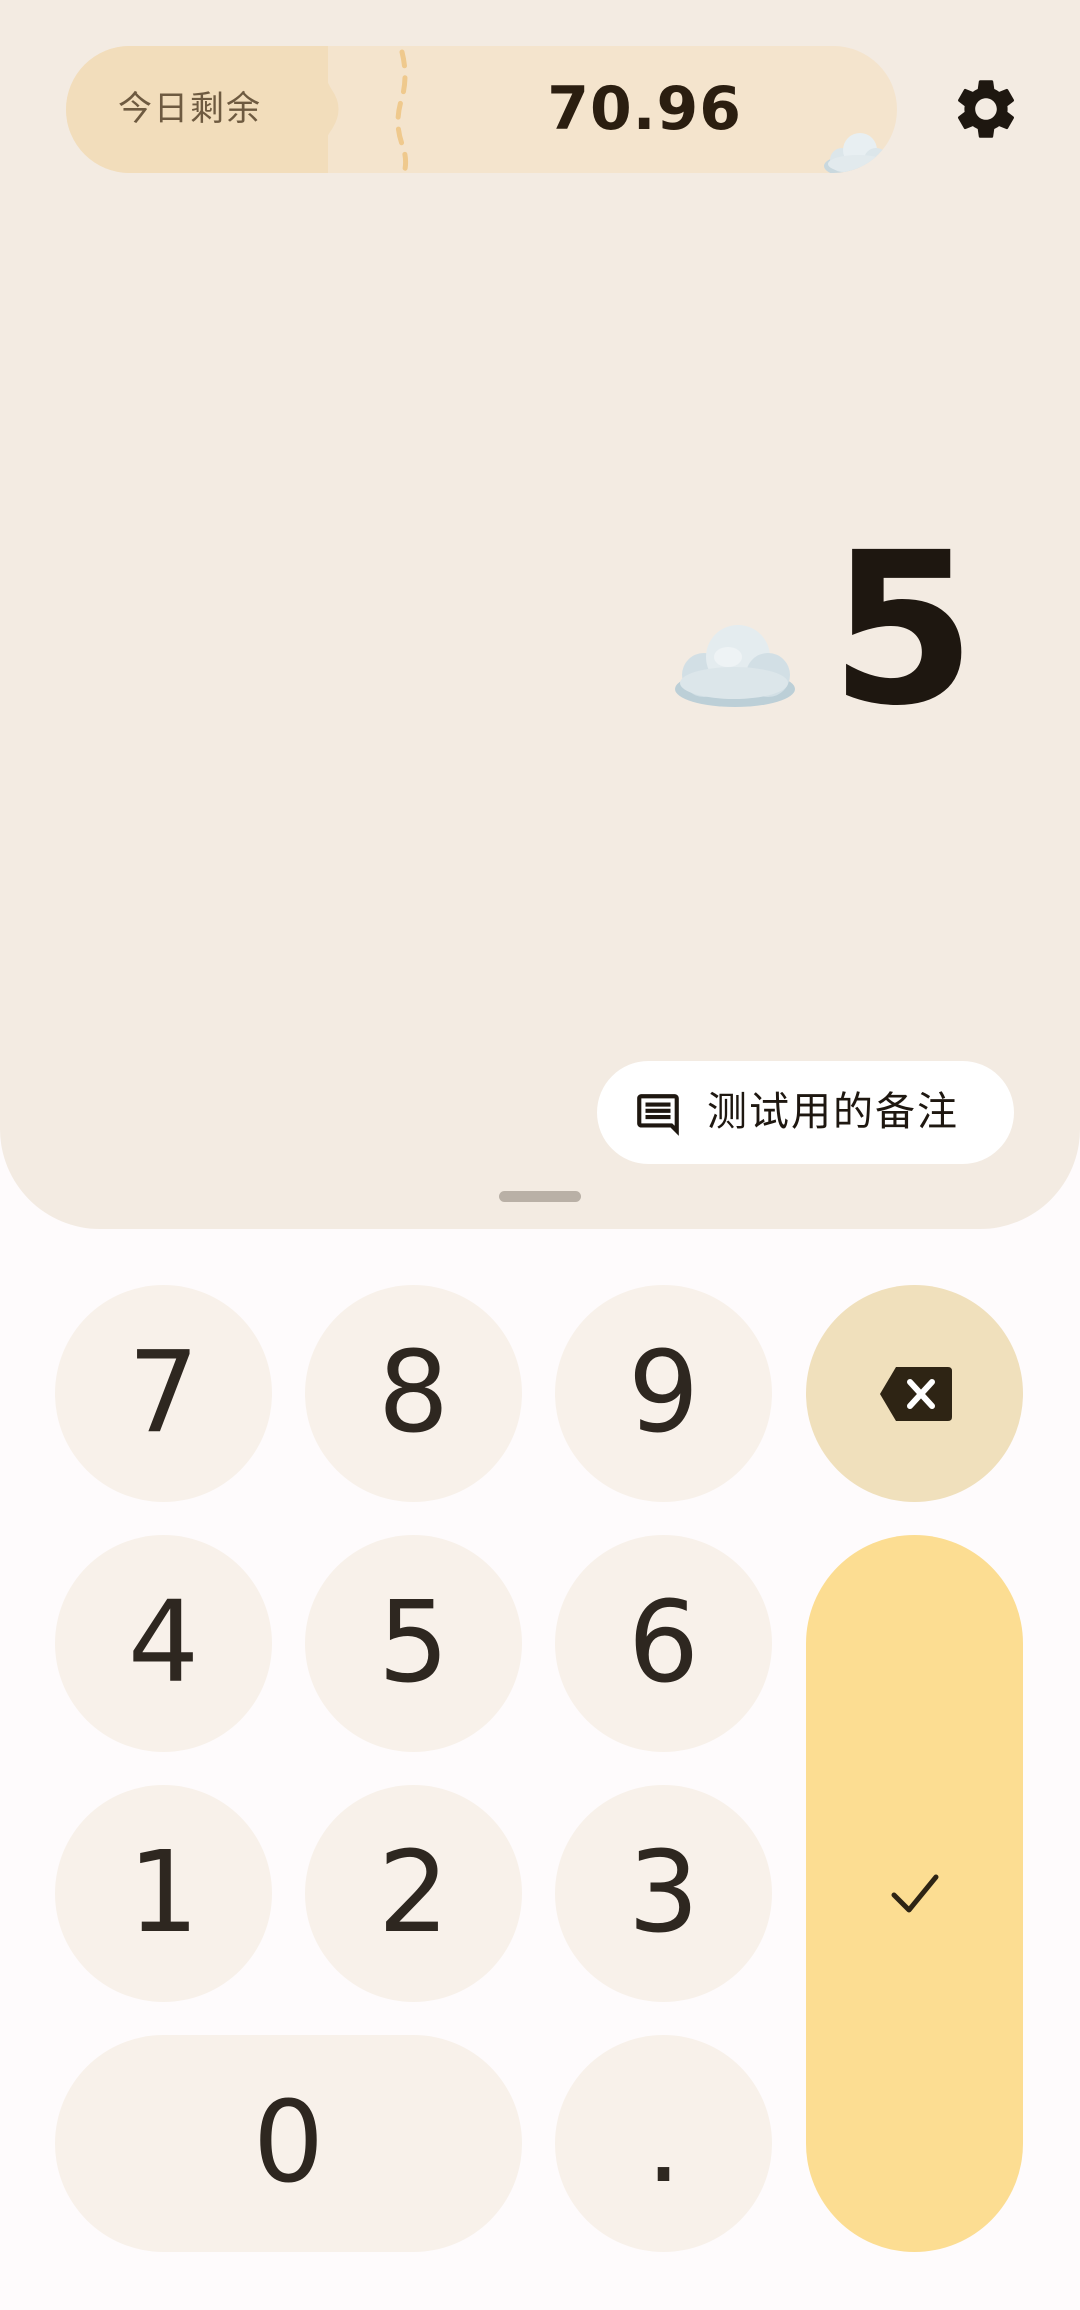 This screenshot has width=1080, height=2310. What do you see at coordinates (362, 109) in the screenshot?
I see `ticket-edge-divider` at bounding box center [362, 109].